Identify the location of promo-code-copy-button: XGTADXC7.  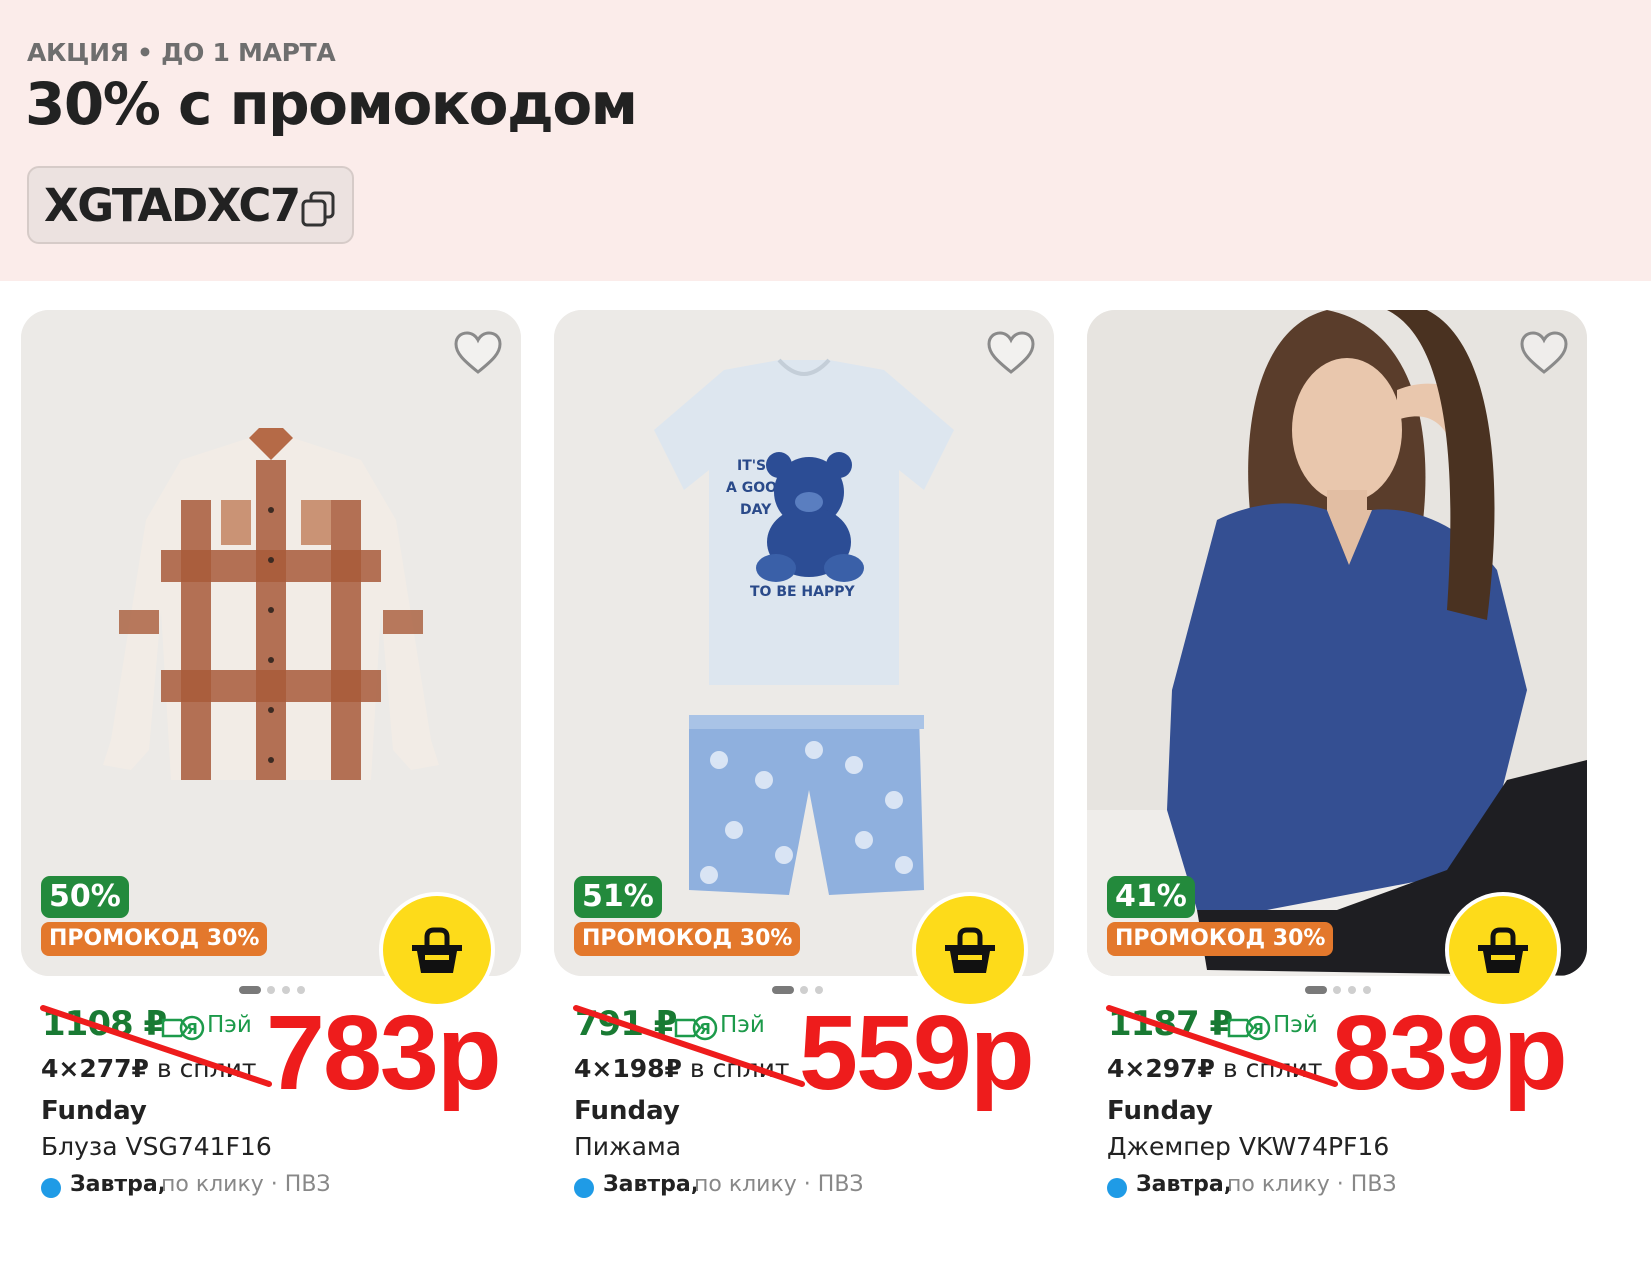
(190, 205).